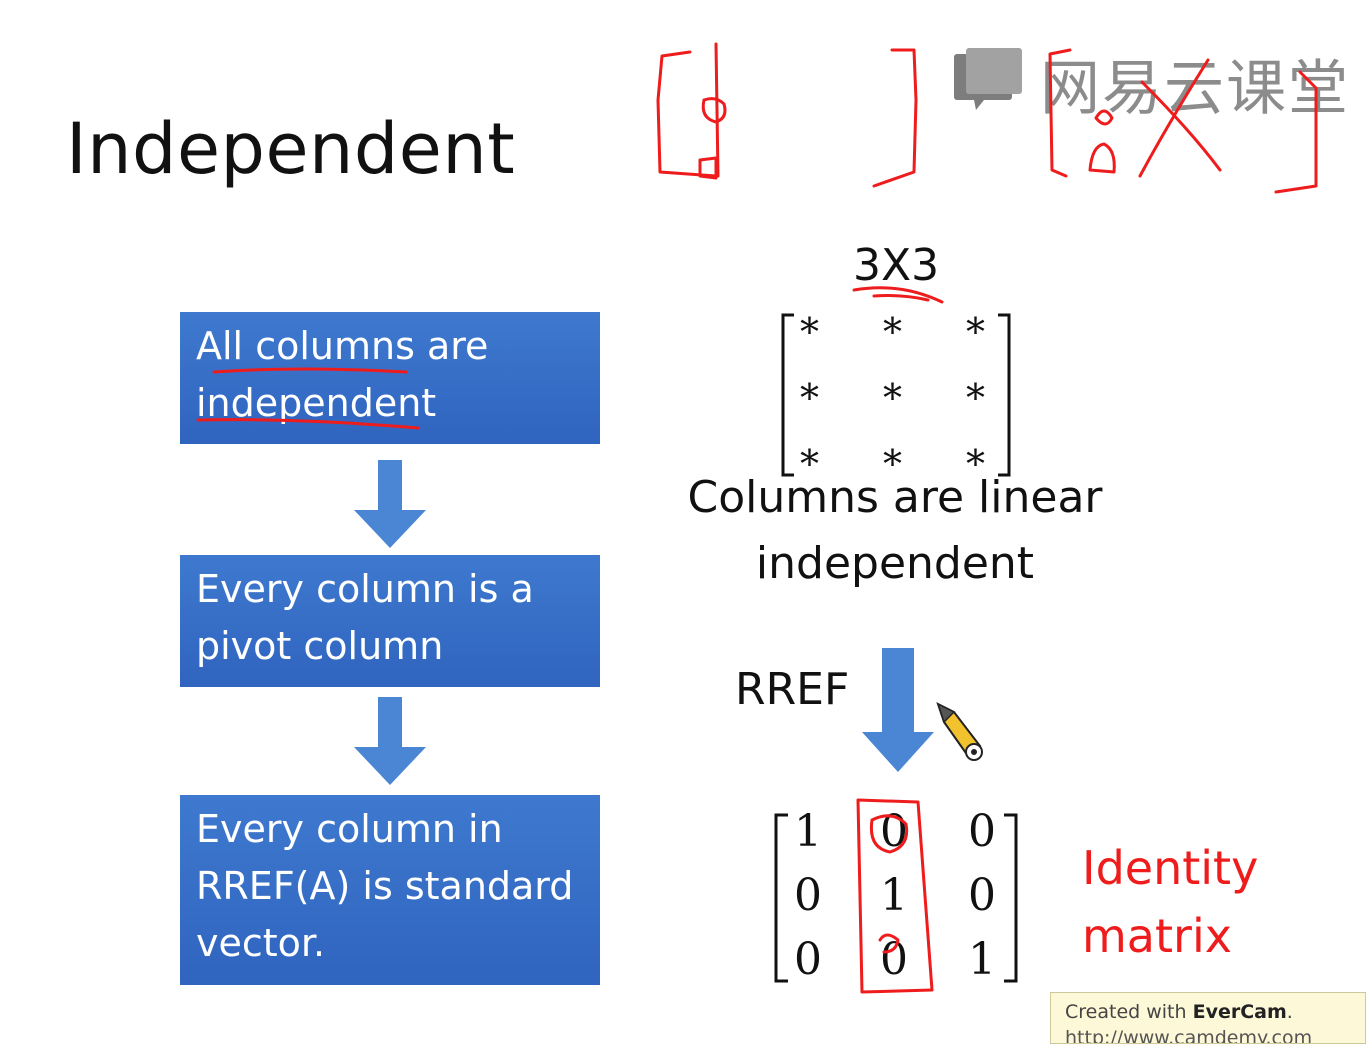 The width and height of the screenshot is (1366, 1044). Describe the element at coordinates (988, 79) in the screenshot. I see `watermark-logo-icon` at that location.